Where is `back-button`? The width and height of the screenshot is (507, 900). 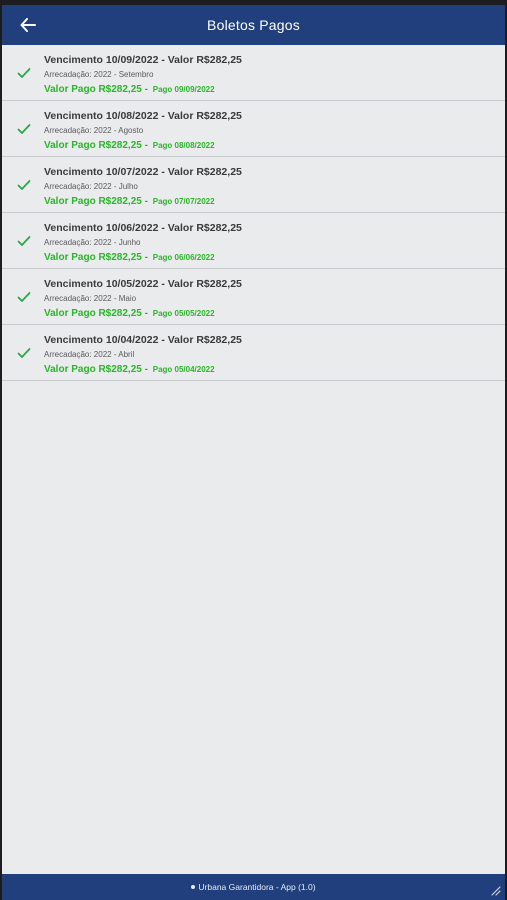
back-button is located at coordinates (28, 25).